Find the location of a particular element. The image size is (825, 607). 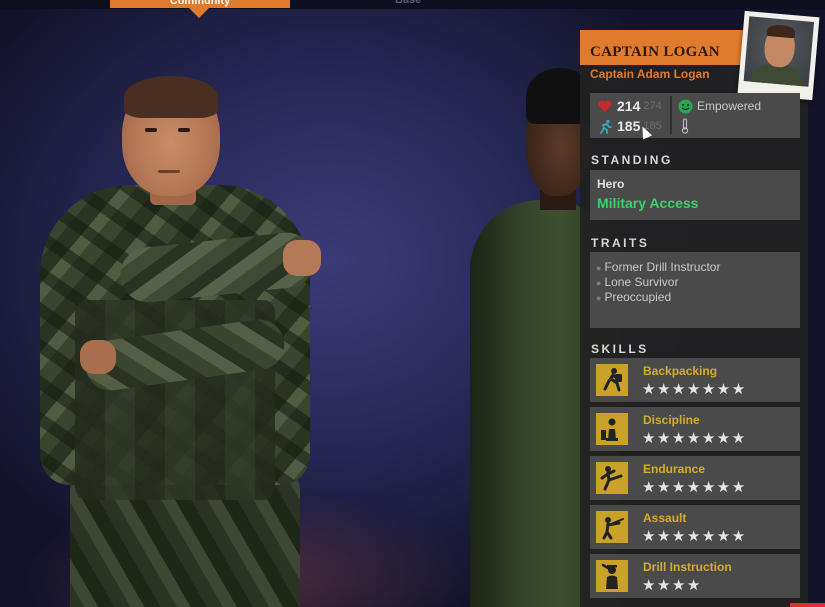

morale-label: Empowered is located at coordinates (729, 106).